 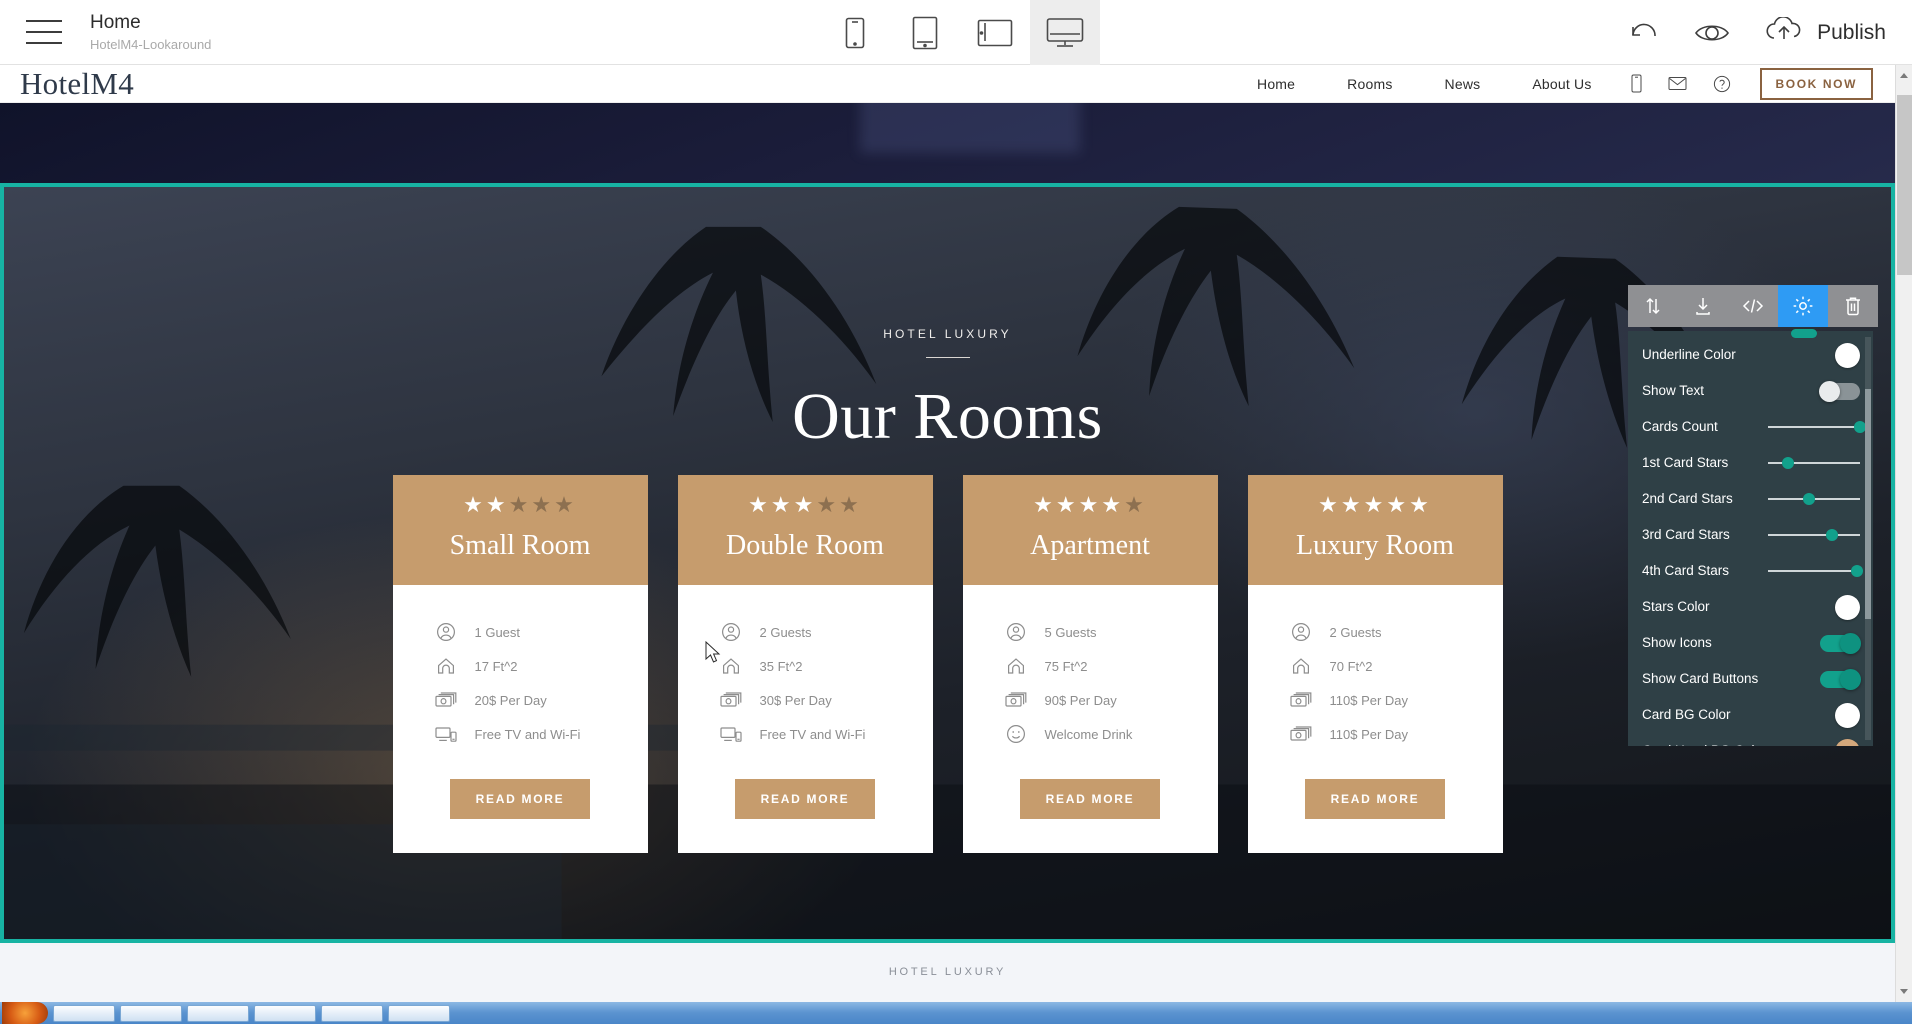 I want to click on book-now-button: BOOK NOW, so click(x=1816, y=83).